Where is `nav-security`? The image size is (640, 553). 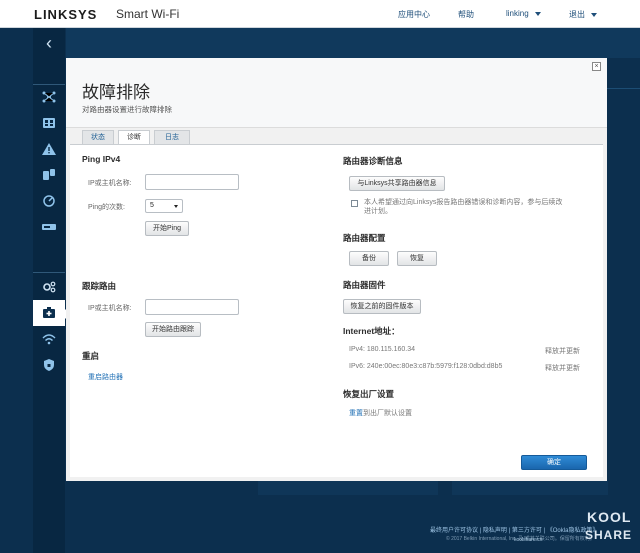
nav-security is located at coordinates (49, 365).